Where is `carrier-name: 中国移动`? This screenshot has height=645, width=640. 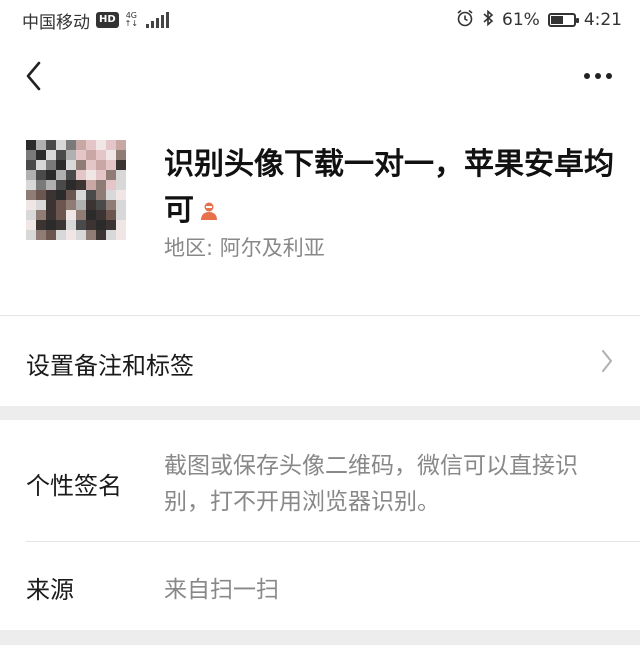
carrier-name: 中国移动 is located at coordinates (56, 22).